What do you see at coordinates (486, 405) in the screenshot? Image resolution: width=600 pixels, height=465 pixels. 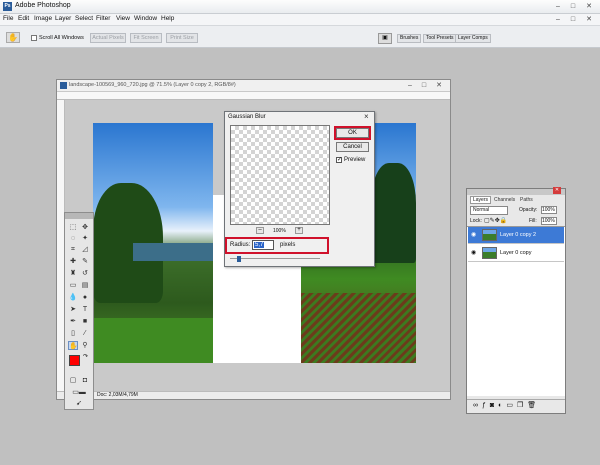 I see `layer-style-icon: ƒ` at bounding box center [486, 405].